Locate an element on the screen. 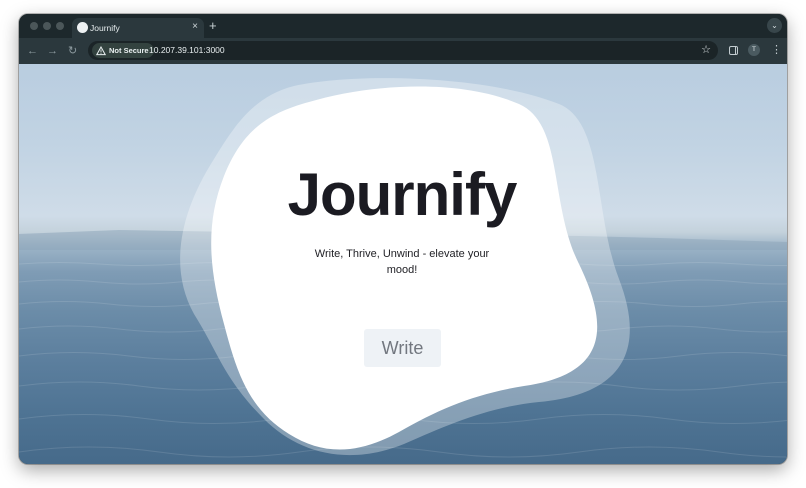  security-chip: Not Secure is located at coordinates (123, 50).